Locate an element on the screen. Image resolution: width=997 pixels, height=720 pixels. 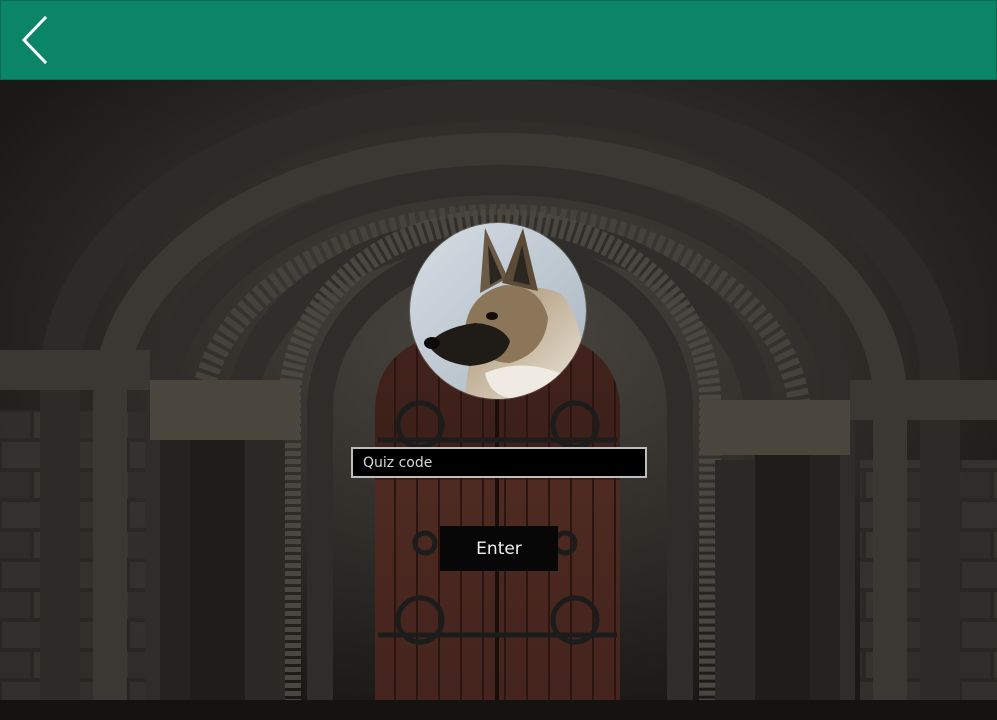
chevron-left-icon is located at coordinates (34, 40).